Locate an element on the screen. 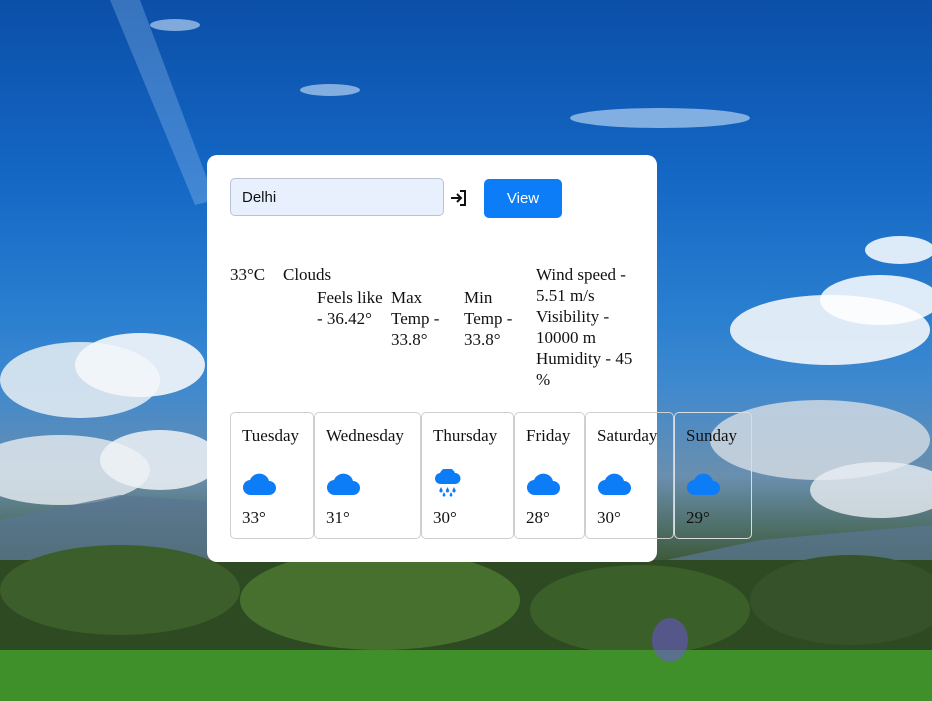 This screenshot has width=932, height=701. forecast-day: Friday is located at coordinates (548, 435).